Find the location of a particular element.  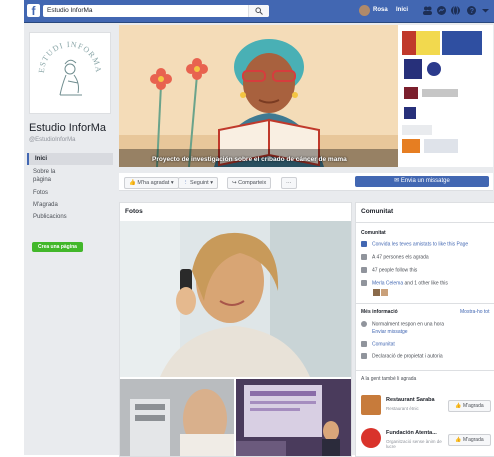

create-page-button: Crea una pàgina is located at coordinates (57, 247).